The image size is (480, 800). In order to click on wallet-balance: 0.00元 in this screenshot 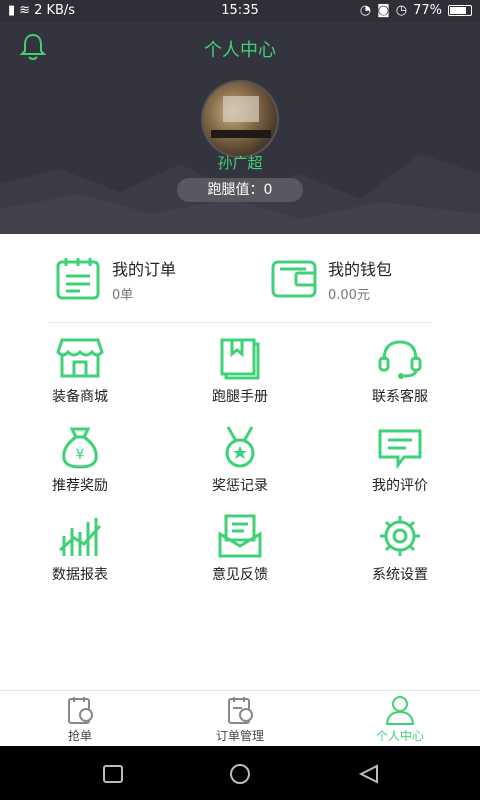, I will do `click(349, 295)`.